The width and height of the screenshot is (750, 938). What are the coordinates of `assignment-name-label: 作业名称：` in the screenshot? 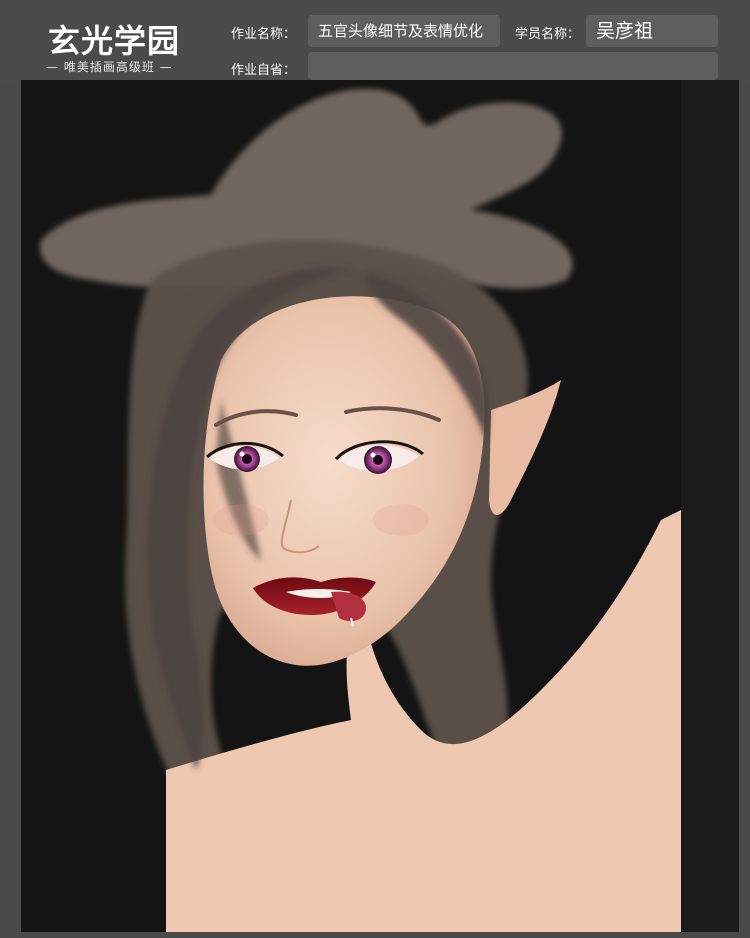 It's located at (264, 34).